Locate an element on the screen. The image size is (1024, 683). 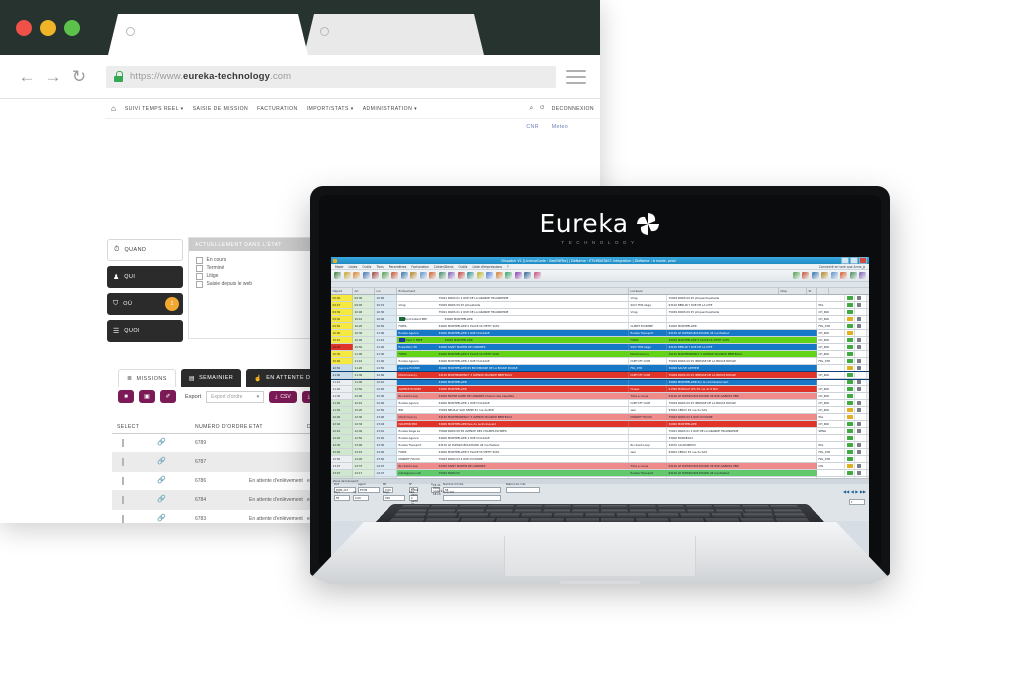
menu-mode: Mode is located at coordinates (339, 267).